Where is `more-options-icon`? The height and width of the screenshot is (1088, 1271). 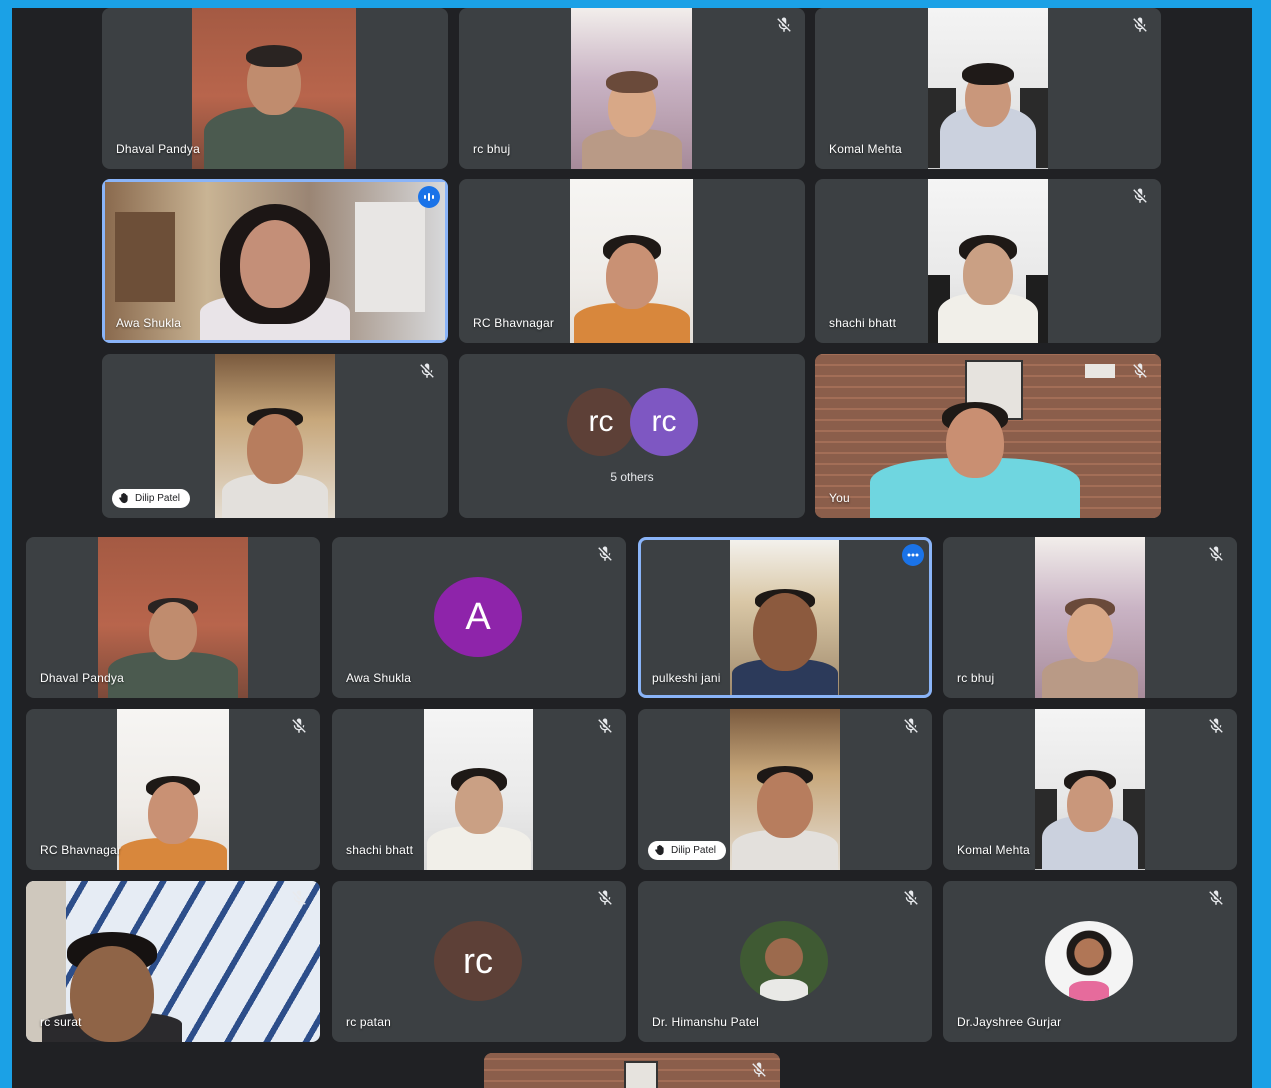
more-options-icon is located at coordinates (913, 555).